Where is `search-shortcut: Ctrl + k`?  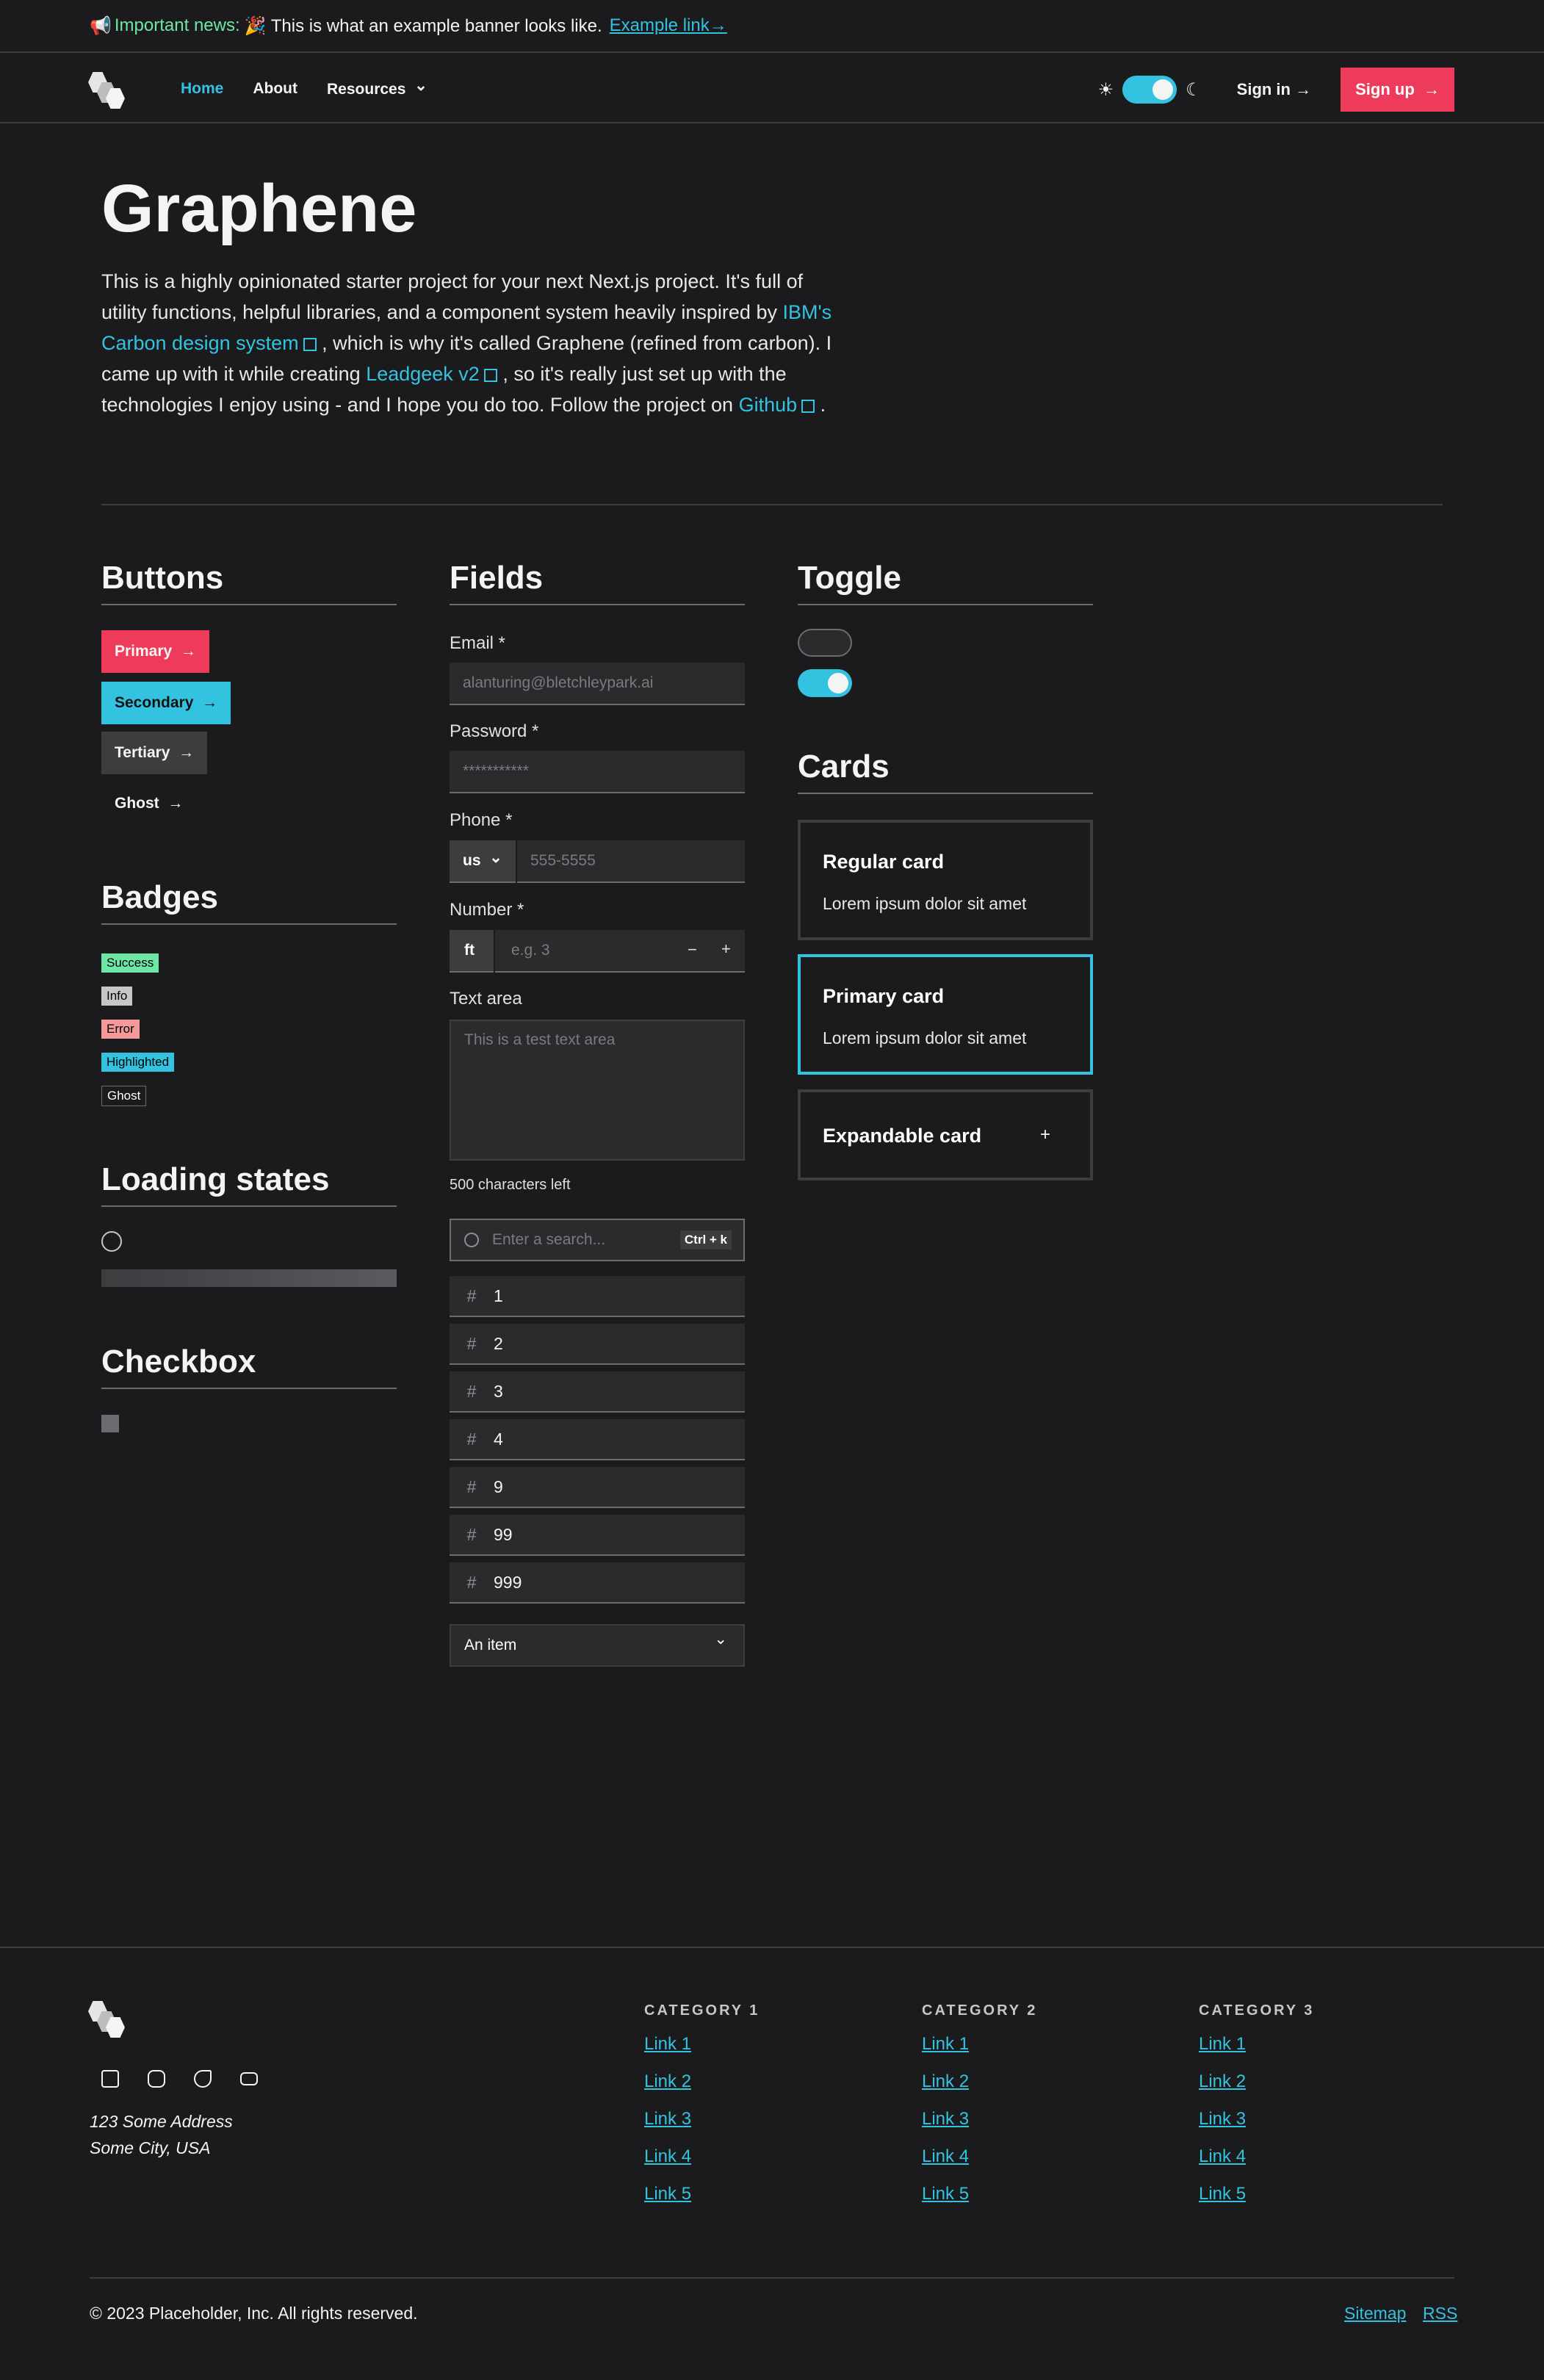 search-shortcut: Ctrl + k is located at coordinates (705, 1240).